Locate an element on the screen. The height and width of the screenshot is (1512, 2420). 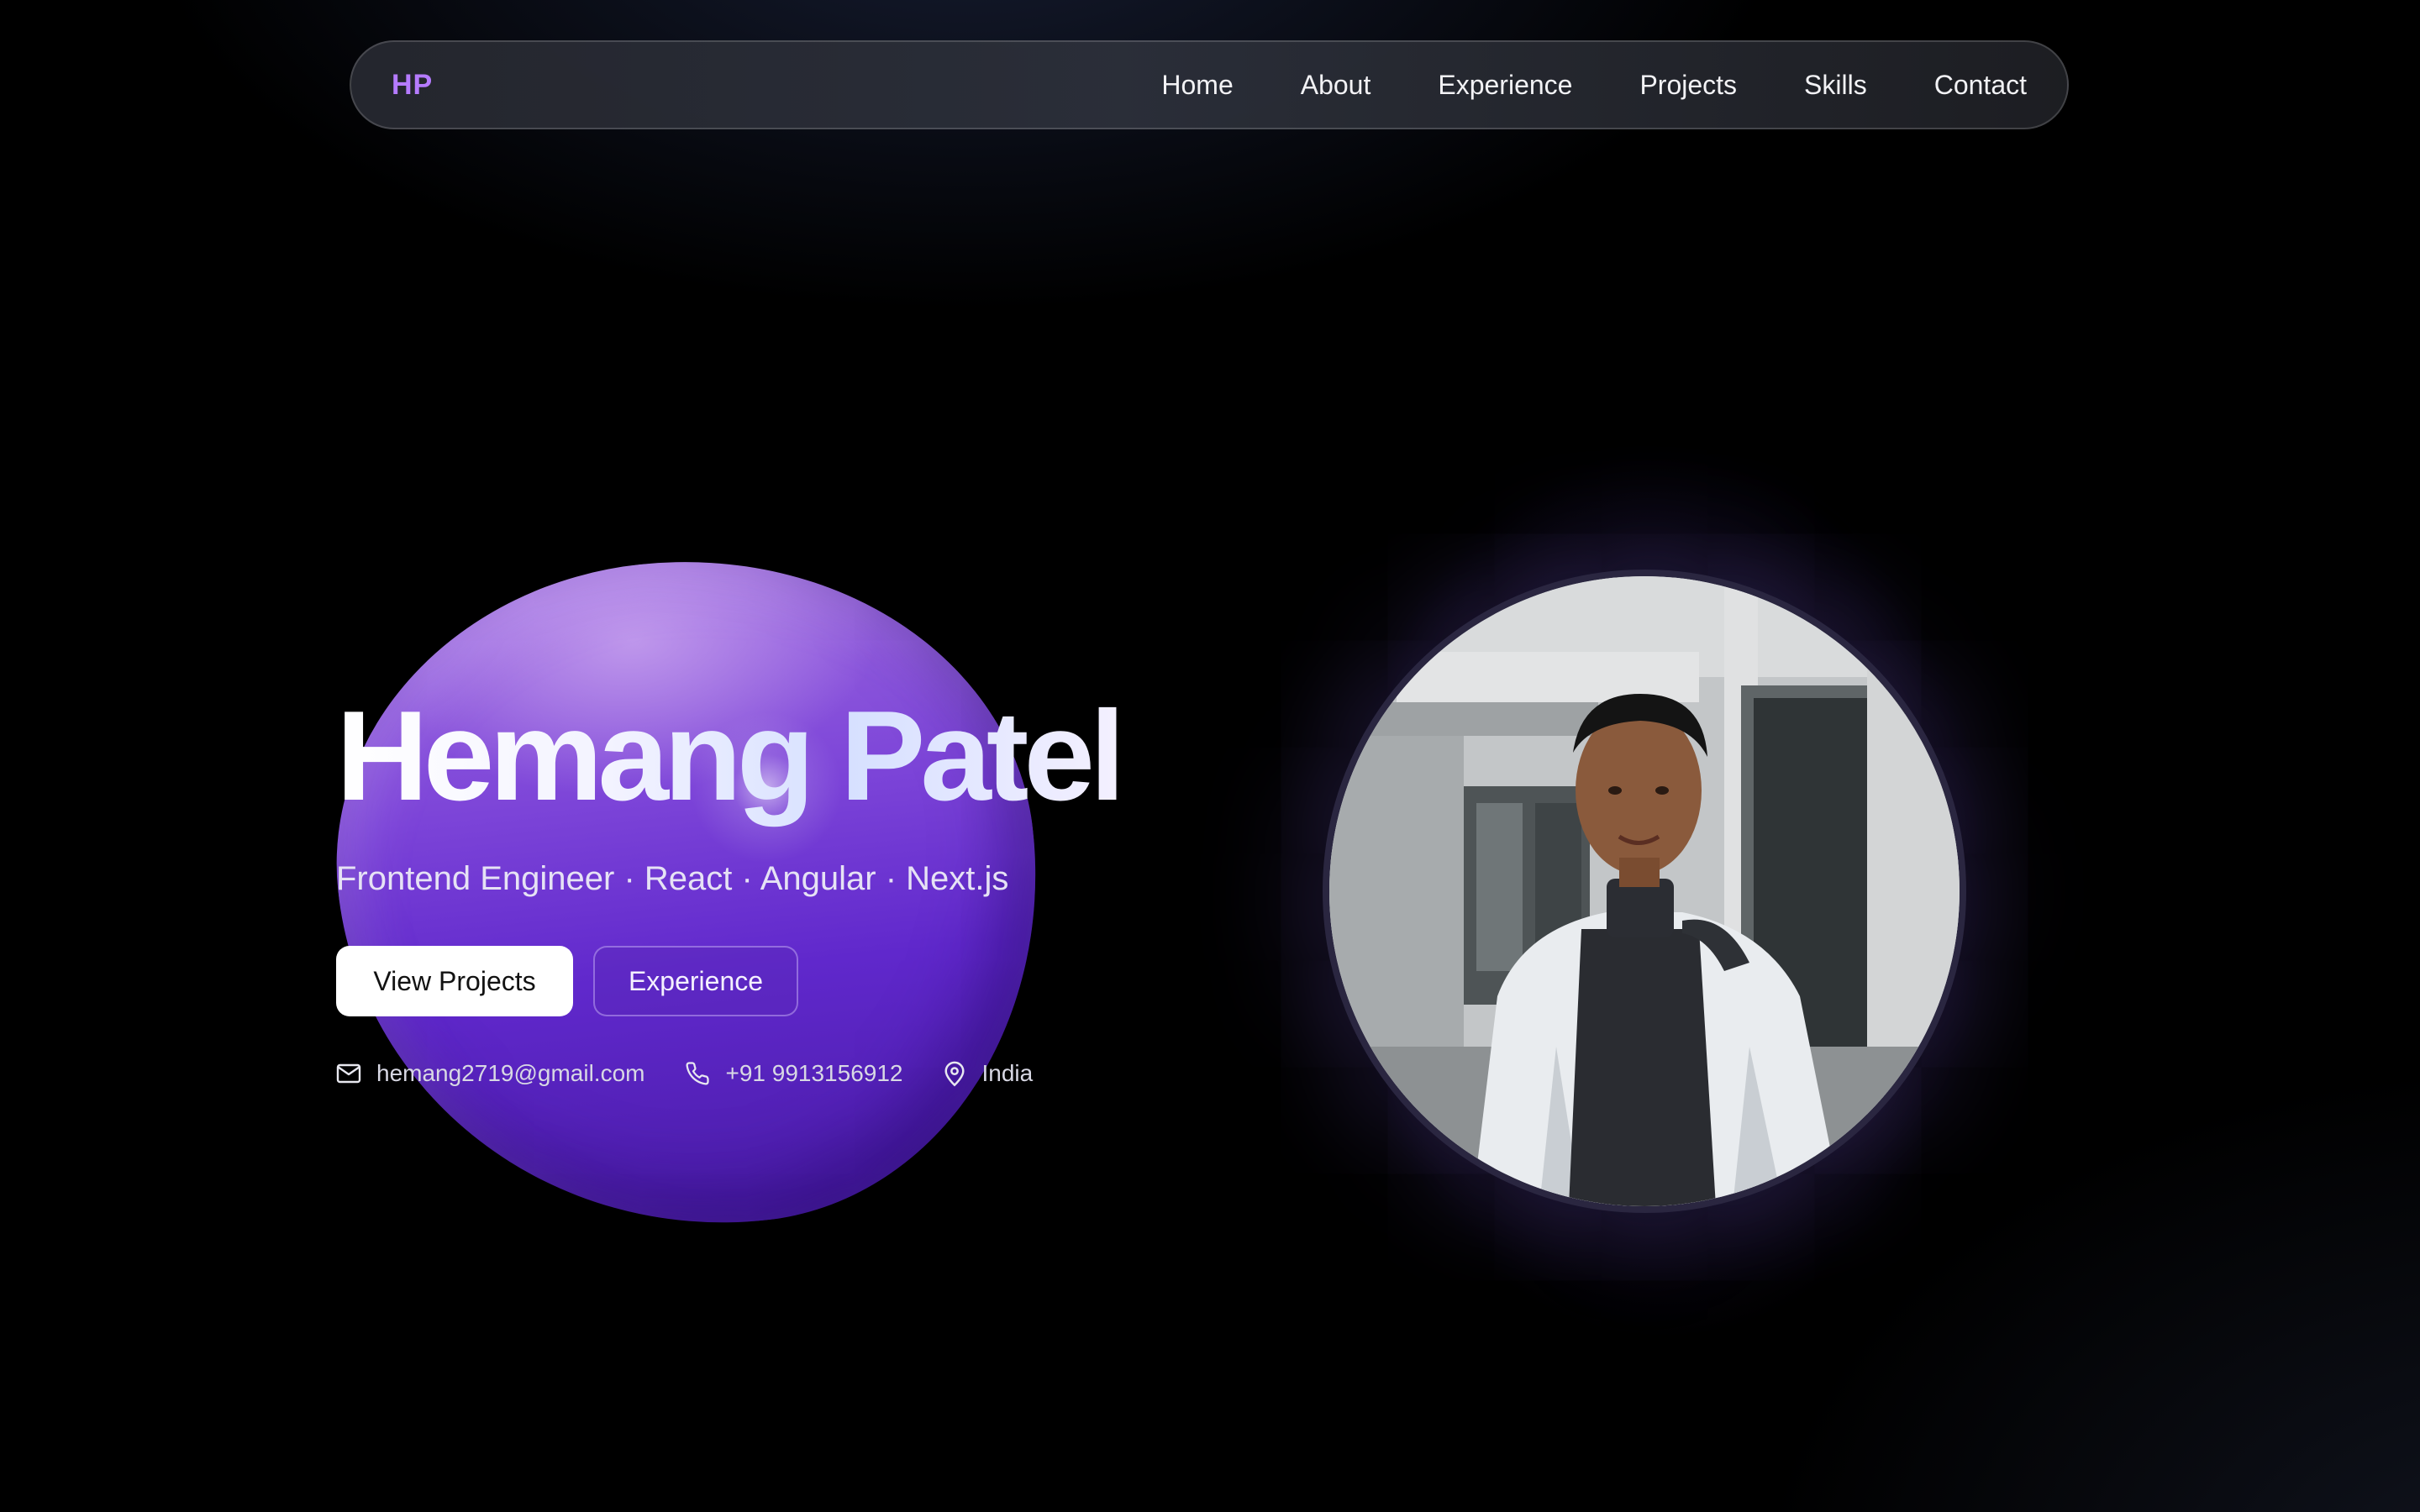
nav-link-experience: Experience is located at coordinates (1505, 85).